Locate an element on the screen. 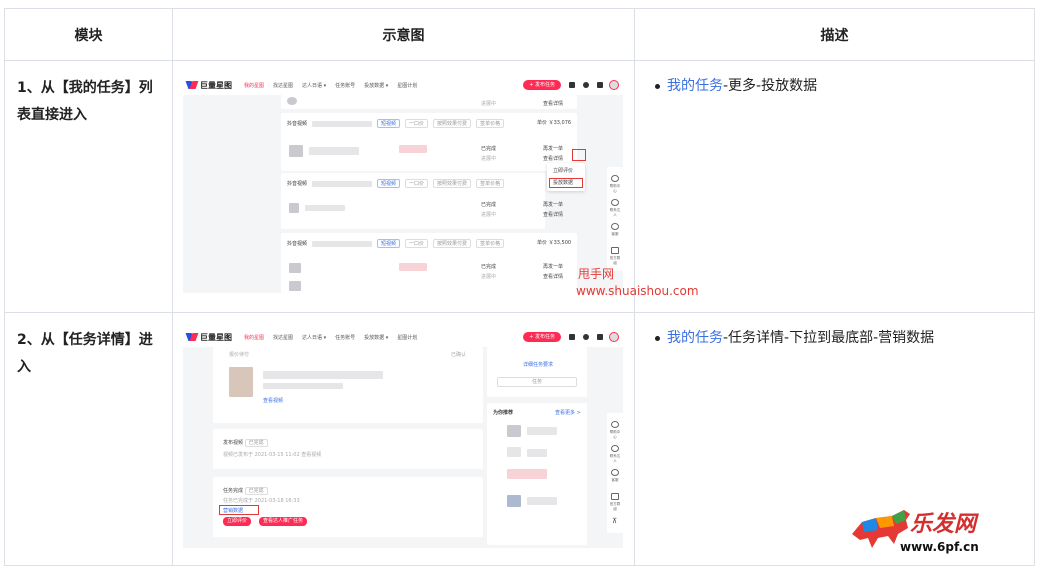  watermark-url: www.shuaishou.com is located at coordinates (637, 291).